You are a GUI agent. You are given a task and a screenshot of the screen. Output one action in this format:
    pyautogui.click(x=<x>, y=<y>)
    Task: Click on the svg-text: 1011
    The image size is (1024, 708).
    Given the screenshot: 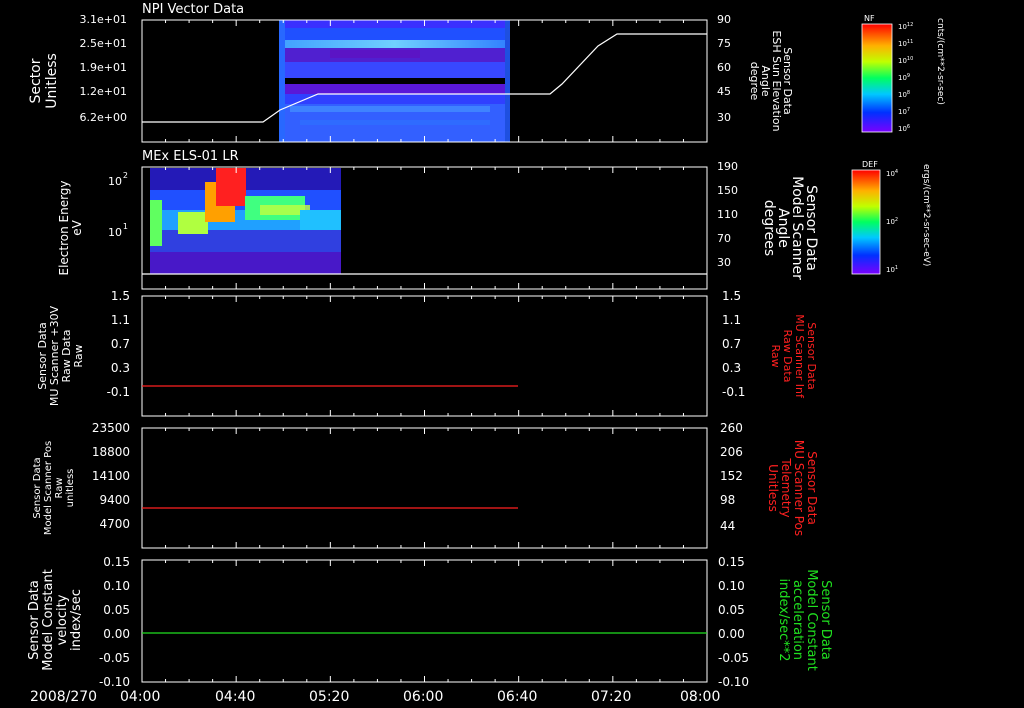 What is the action you would take?
    pyautogui.click(x=905, y=43)
    